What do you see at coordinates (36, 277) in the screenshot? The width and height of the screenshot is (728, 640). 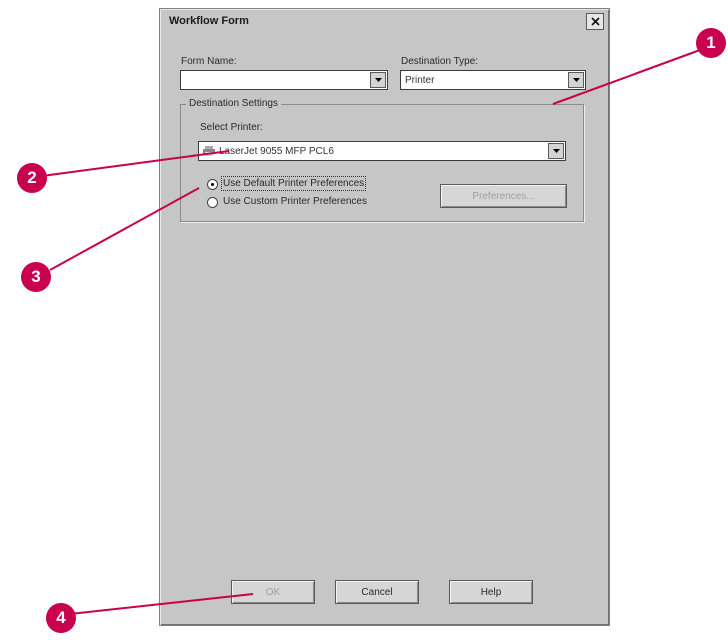 I see `callout-3: 3` at bounding box center [36, 277].